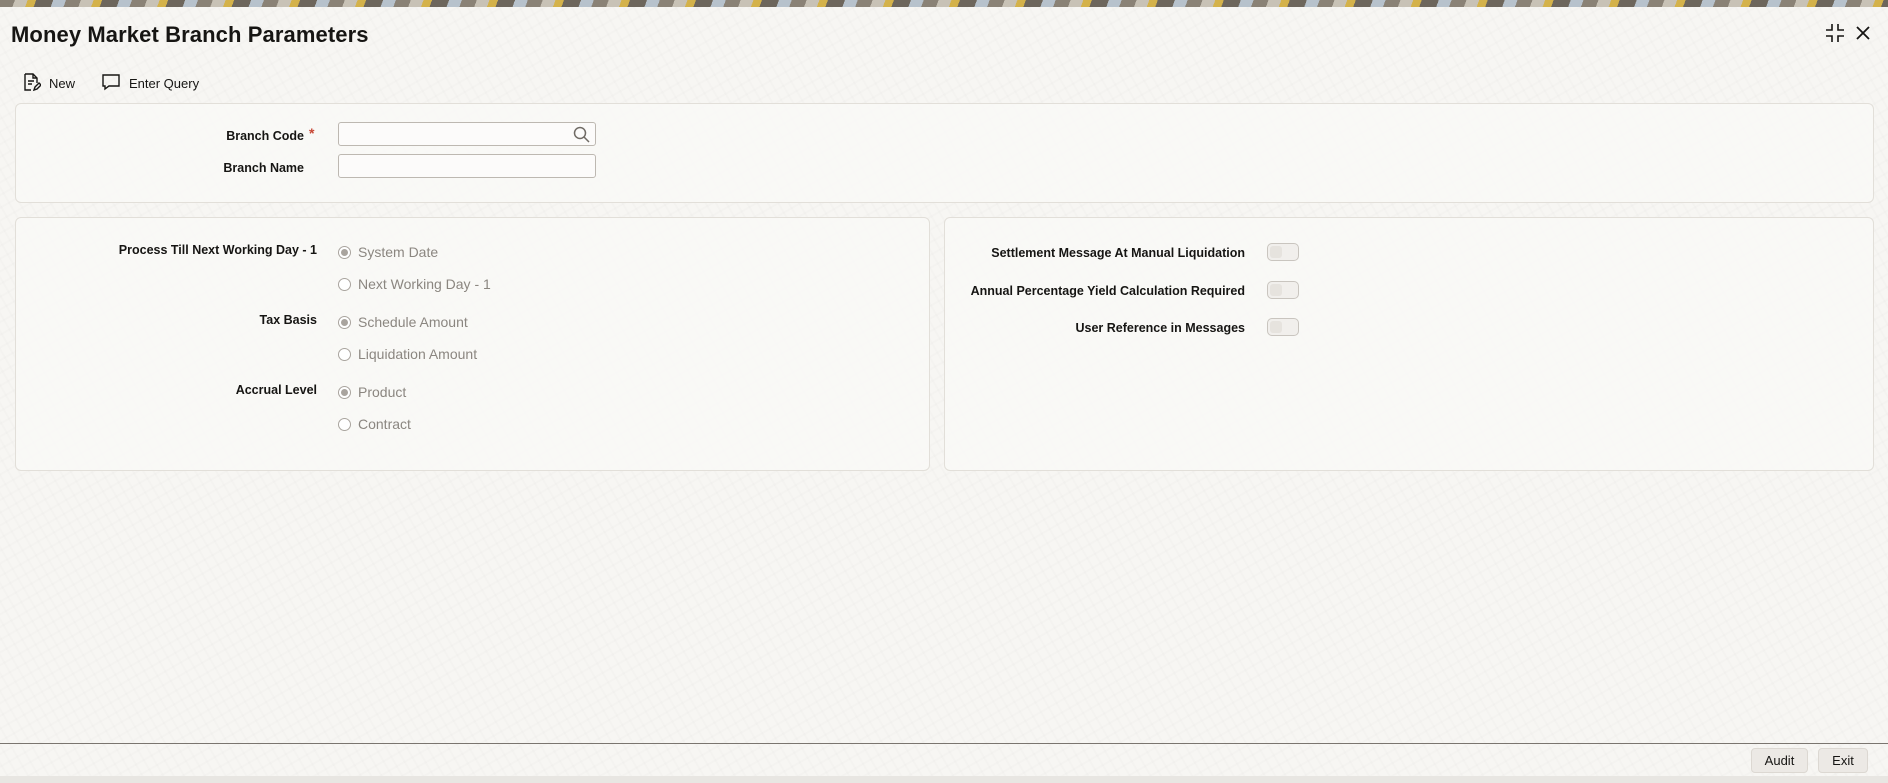 The height and width of the screenshot is (783, 1888). Describe the element at coordinates (413, 322) in the screenshot. I see `radio-label: Schedule Amount` at that location.